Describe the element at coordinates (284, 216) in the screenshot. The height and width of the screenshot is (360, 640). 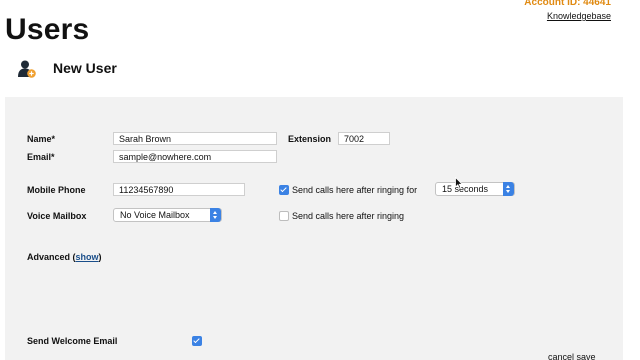
I see `send-calls-after-ringing-checkbox` at that location.